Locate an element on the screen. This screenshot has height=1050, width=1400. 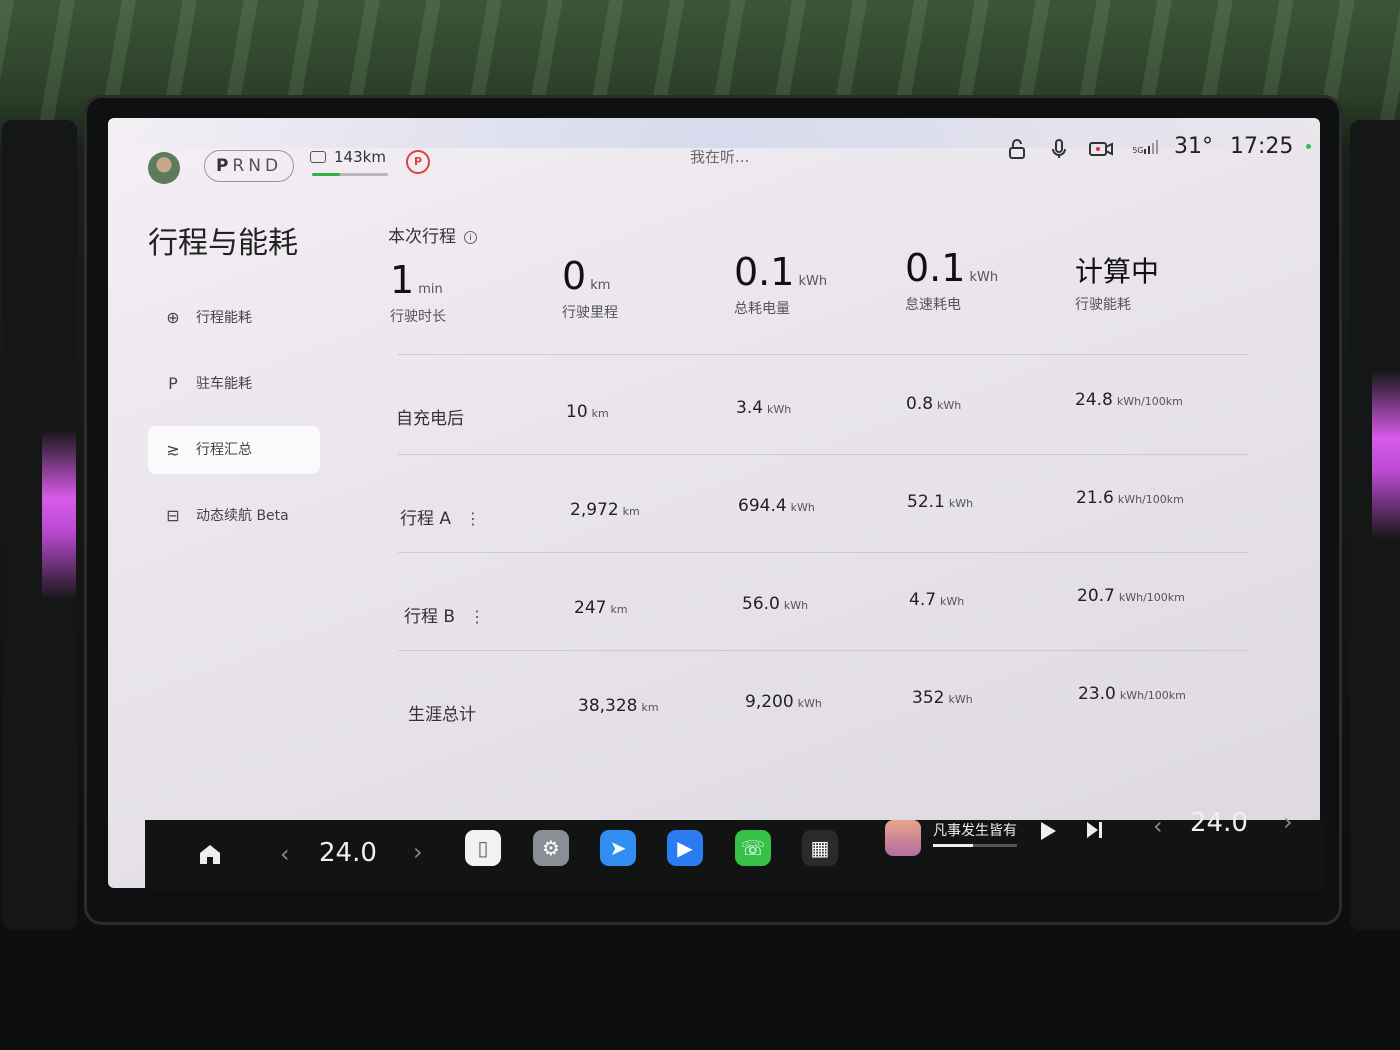
info-icon: i is located at coordinates (470, 237).